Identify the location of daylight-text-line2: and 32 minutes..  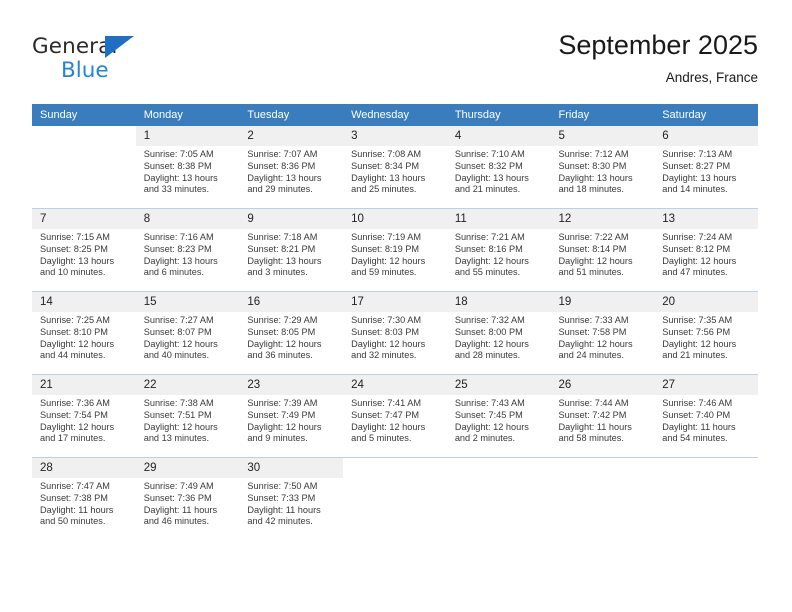
(384, 355).